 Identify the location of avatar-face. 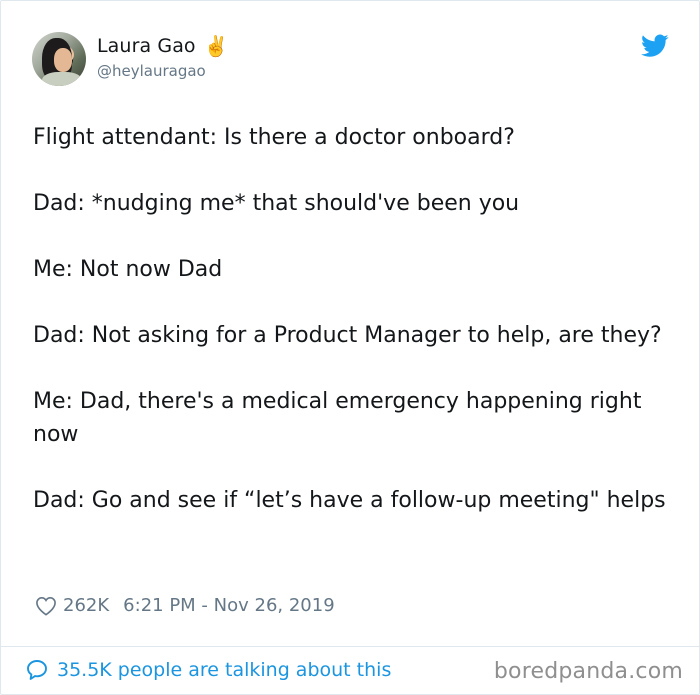
(63, 60).